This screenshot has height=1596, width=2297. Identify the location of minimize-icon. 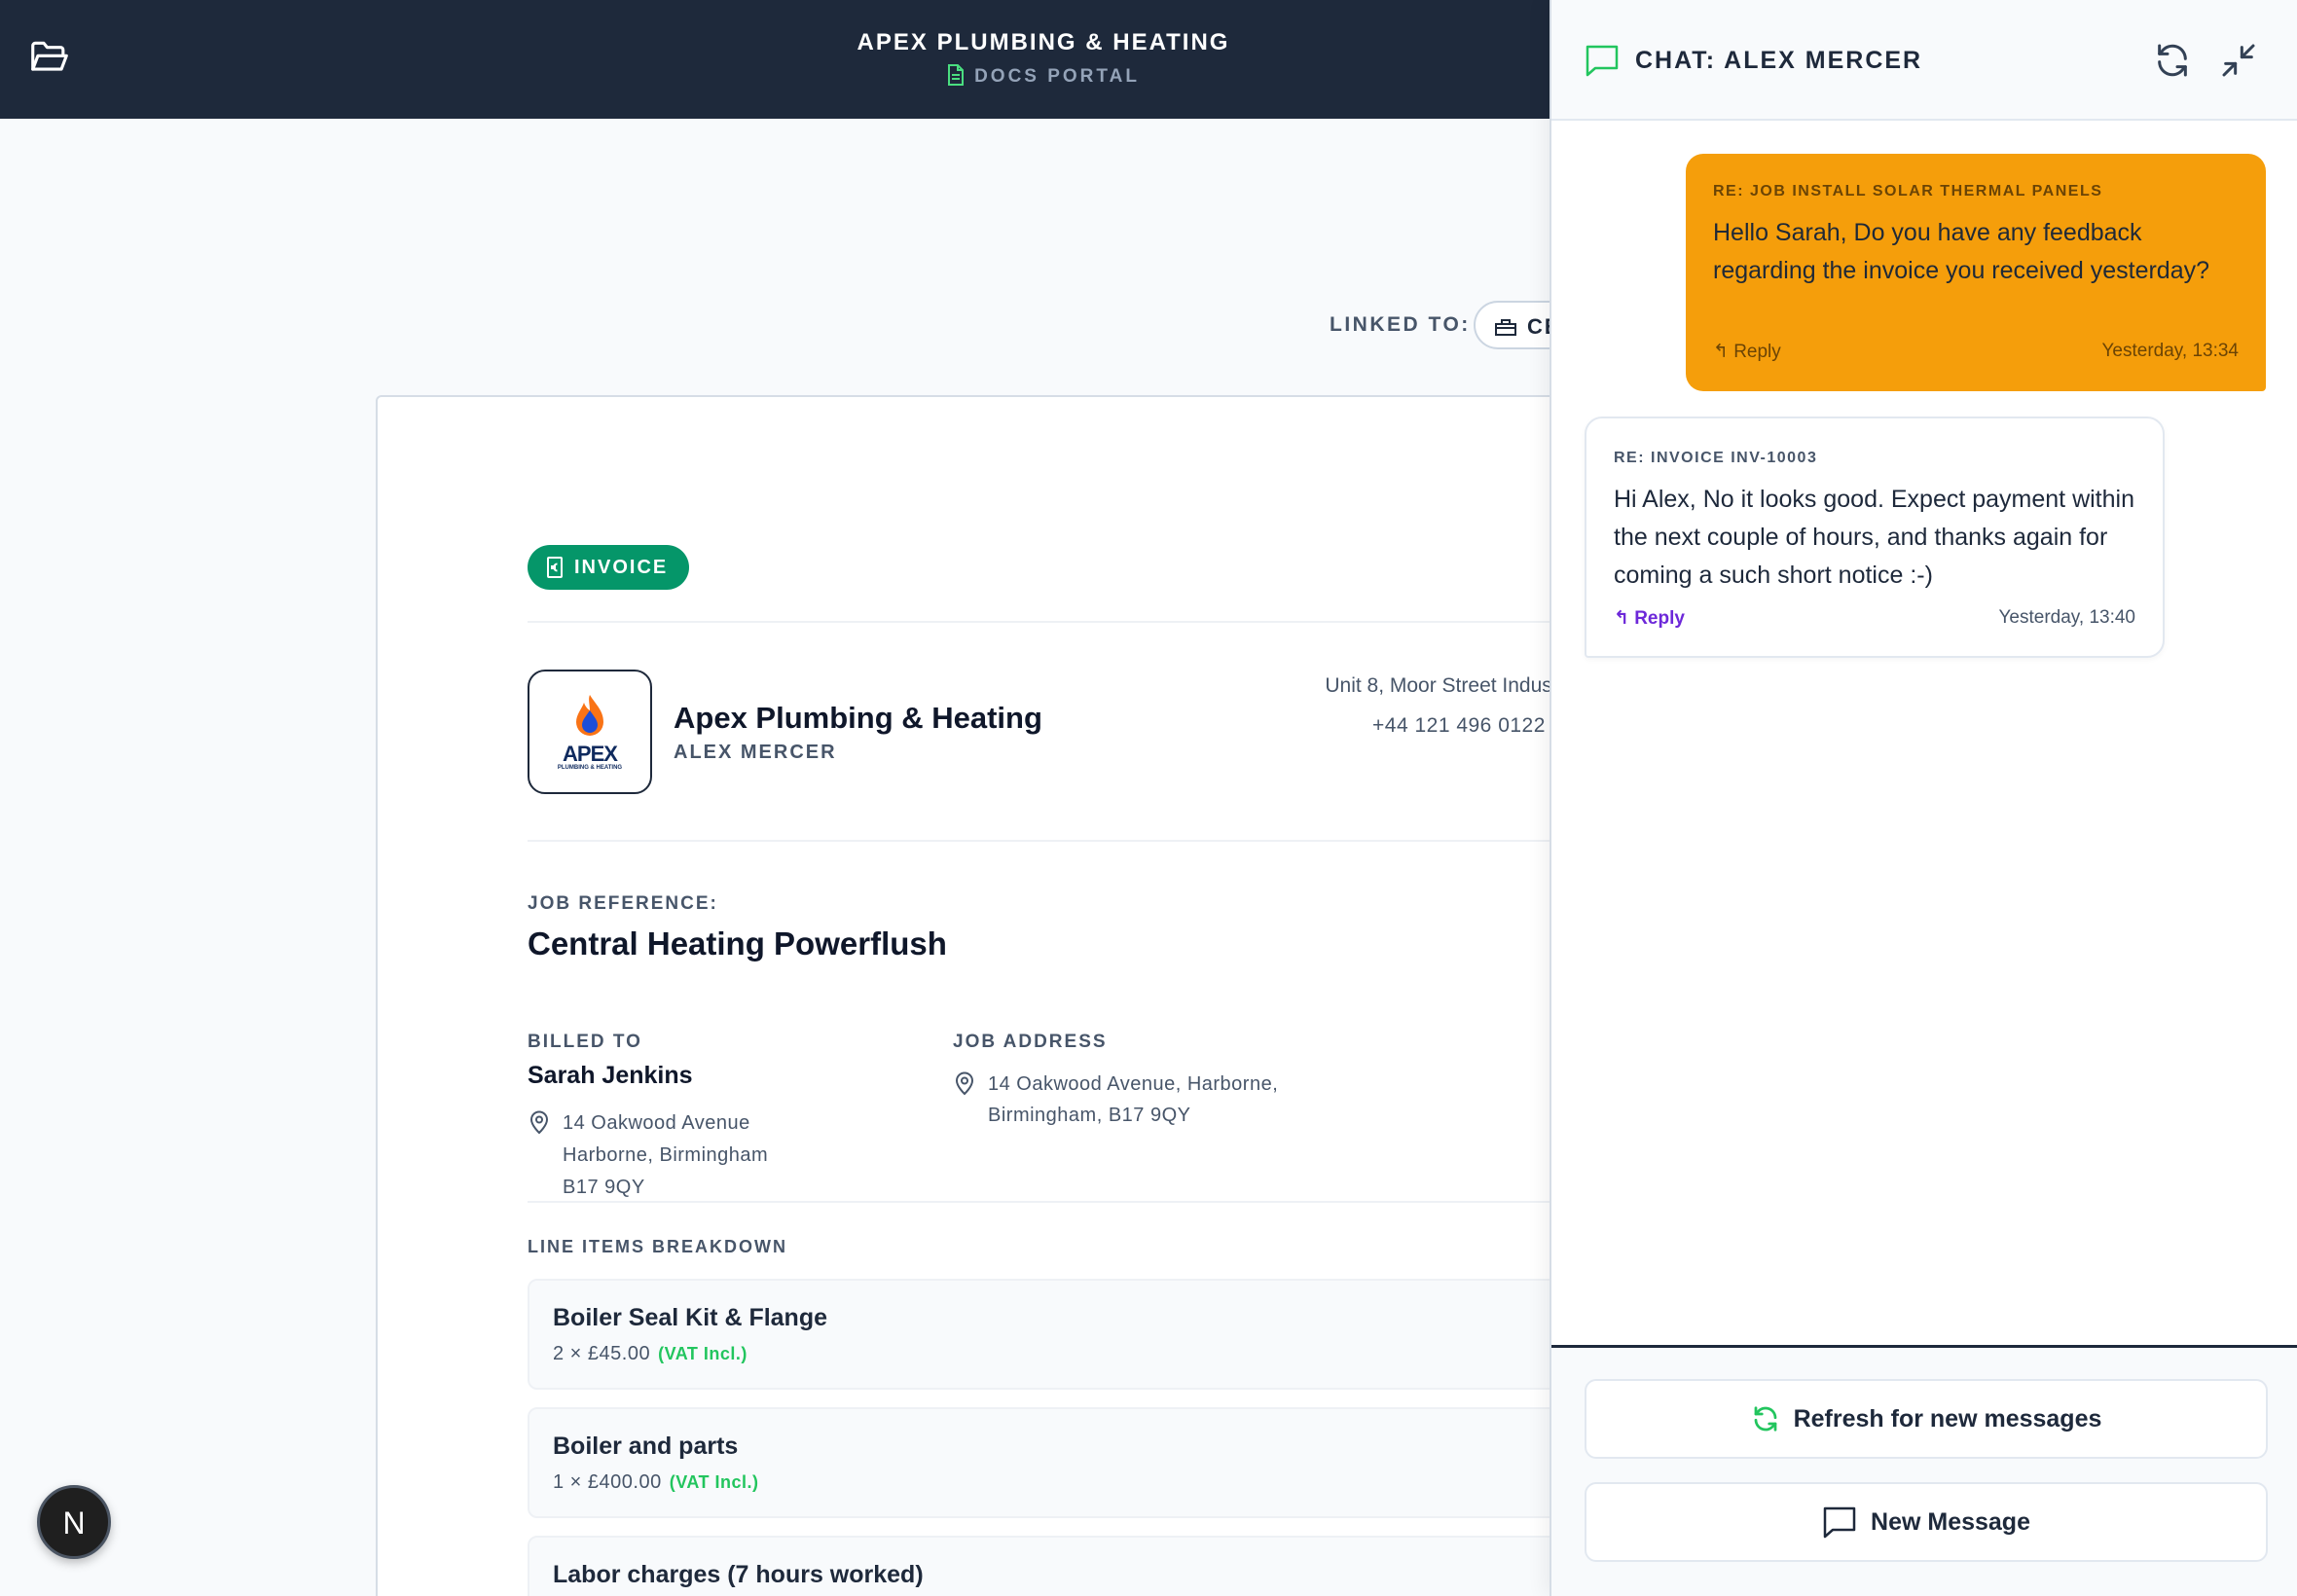
(2238, 60).